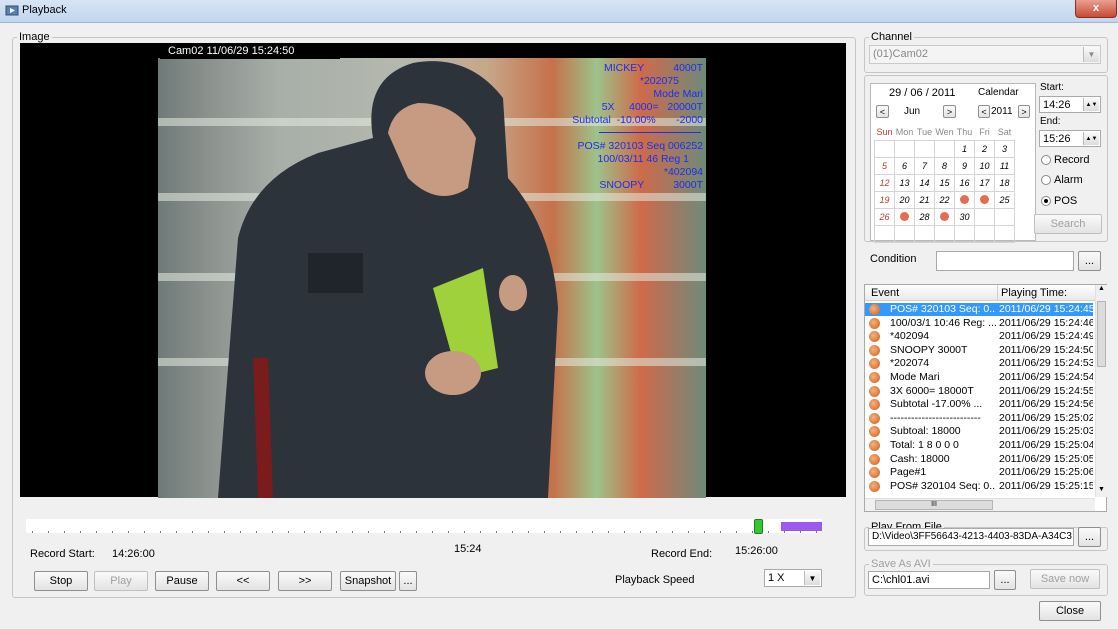 Image resolution: width=1118 pixels, height=629 pixels. I want to click on channel-select: (01)Cam02 ▼, so click(985, 54).